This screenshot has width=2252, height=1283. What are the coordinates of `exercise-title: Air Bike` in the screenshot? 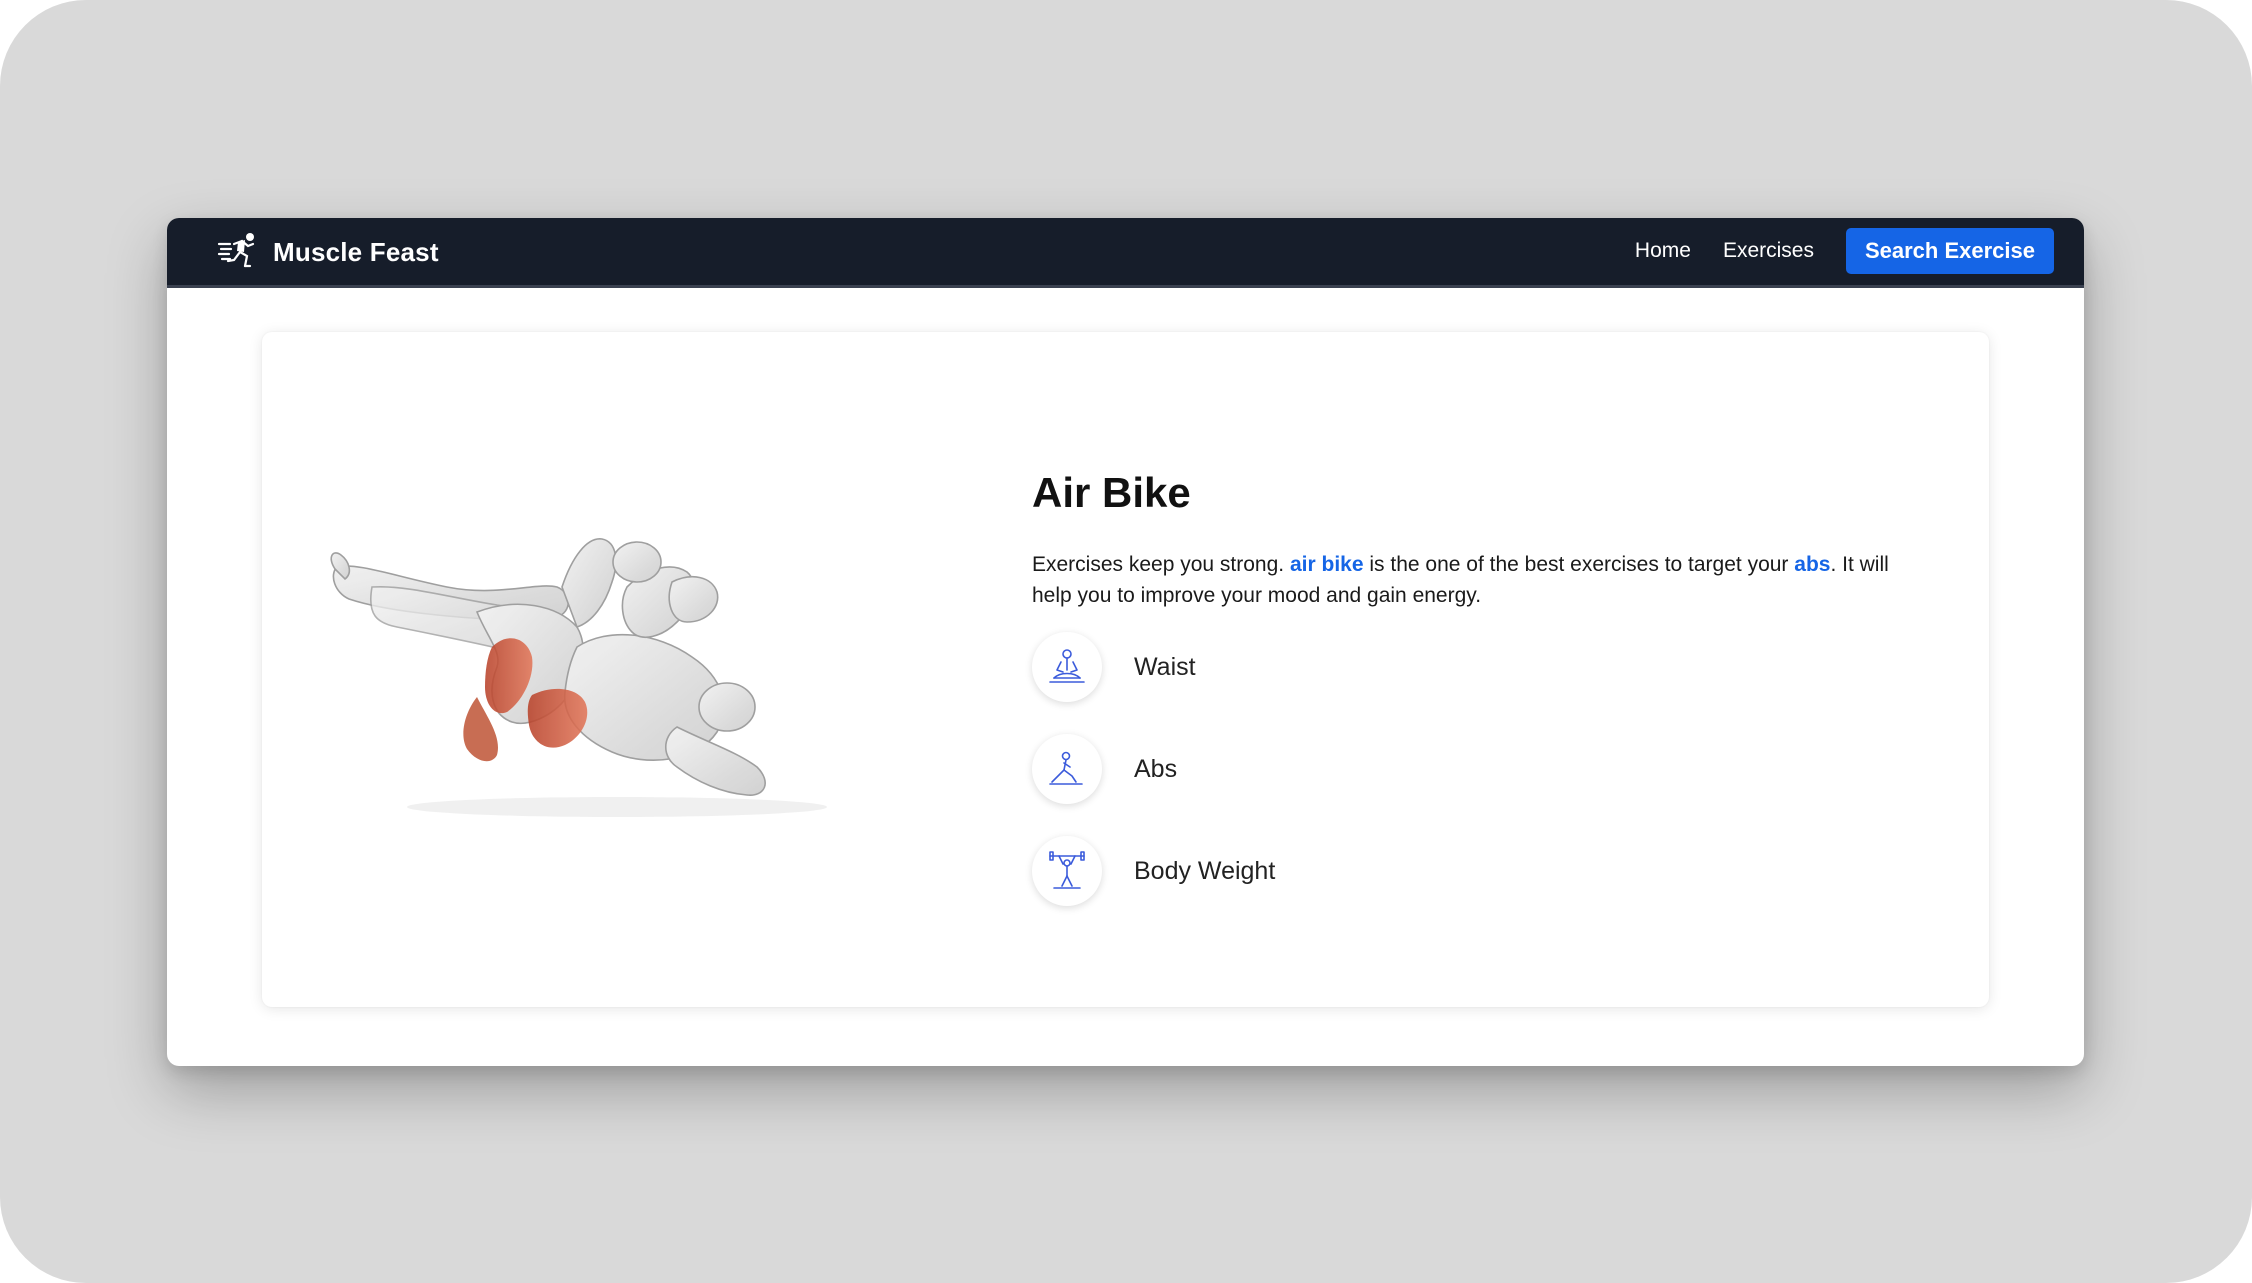 It's located at (1111, 492).